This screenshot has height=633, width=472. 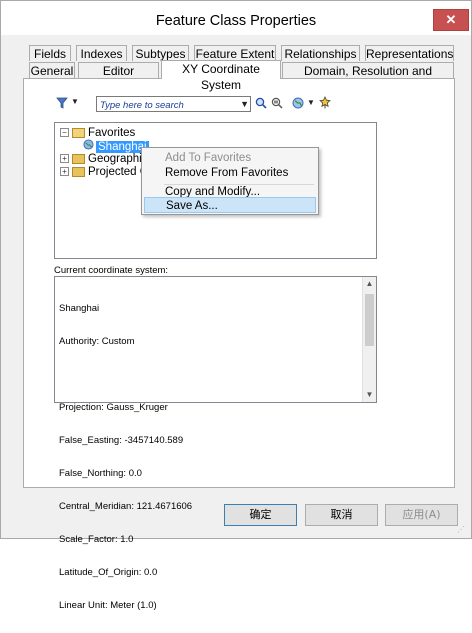 I want to click on search-icon, so click(x=261, y=104).